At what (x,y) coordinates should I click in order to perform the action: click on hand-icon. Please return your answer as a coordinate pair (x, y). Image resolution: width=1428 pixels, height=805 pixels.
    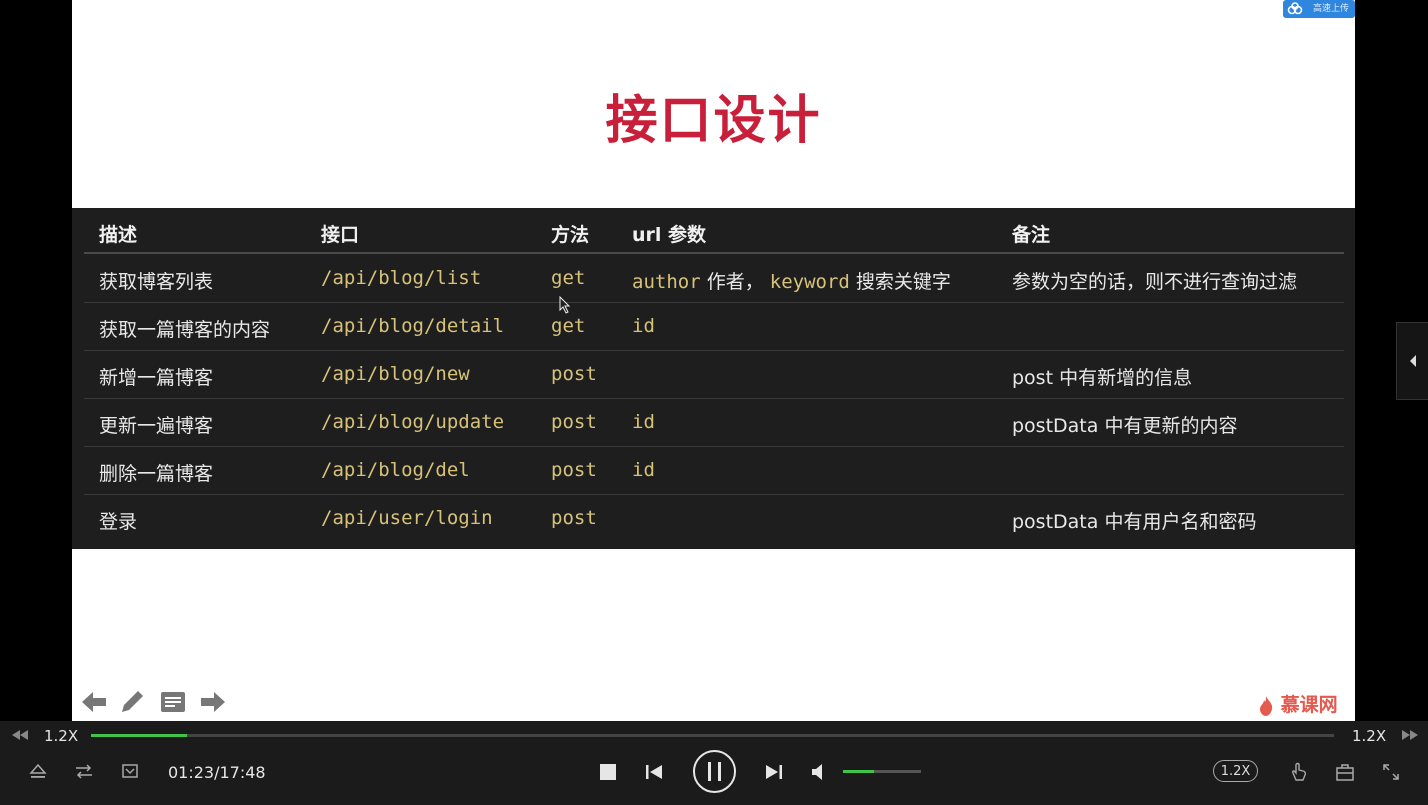
    Looking at the image, I should click on (1299, 772).